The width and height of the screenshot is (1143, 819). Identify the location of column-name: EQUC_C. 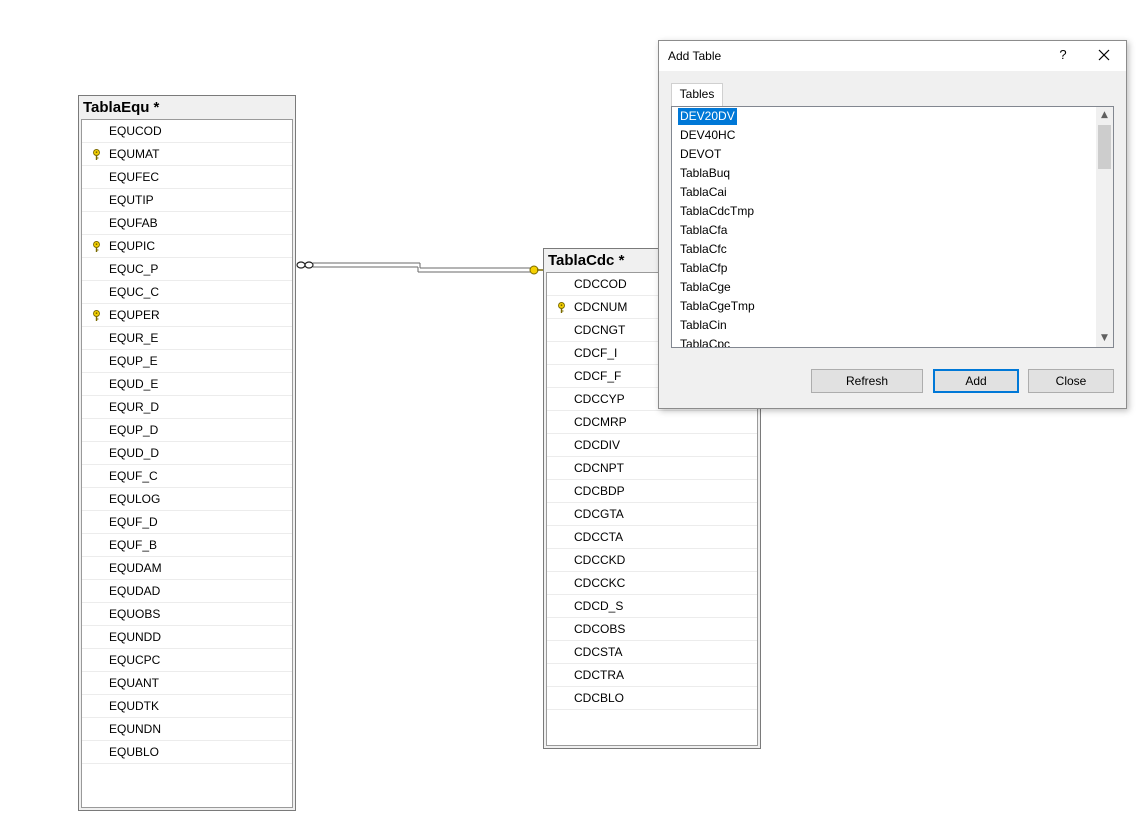
(134, 292).